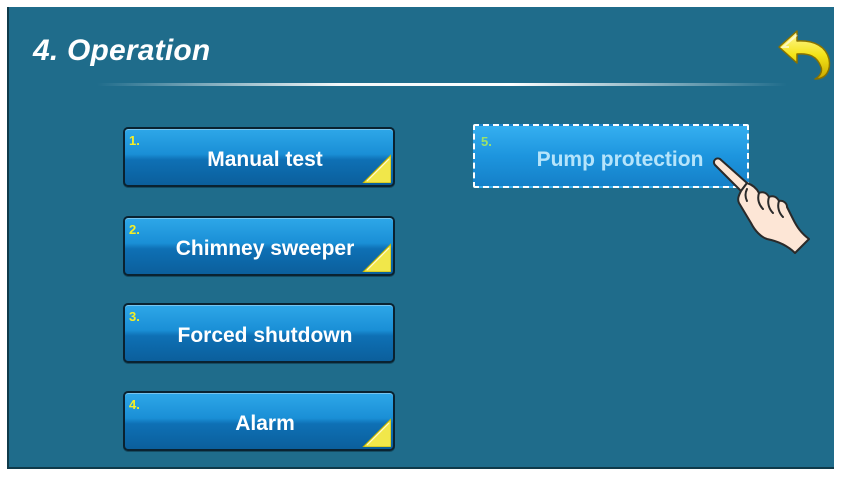 This screenshot has width=841, height=477. Describe the element at coordinates (265, 335) in the screenshot. I see `menu-item-label: Forced shutdown` at that location.